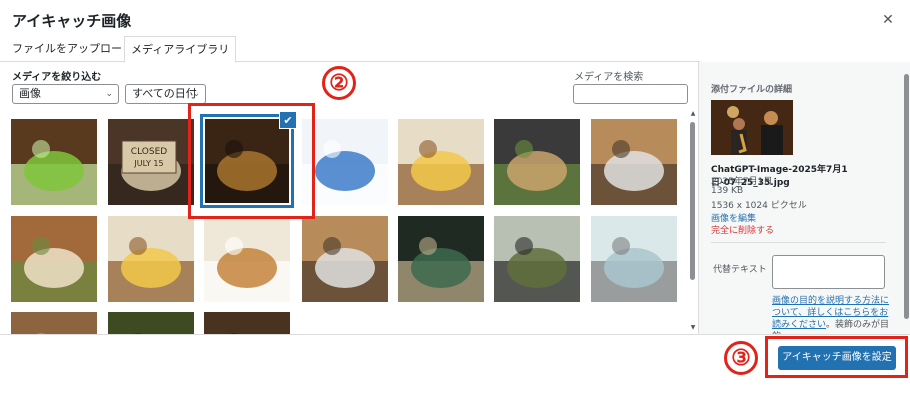  What do you see at coordinates (72, 49) in the screenshot?
I see `tab-upload-files: ファイルをアップロード` at bounding box center [72, 49].